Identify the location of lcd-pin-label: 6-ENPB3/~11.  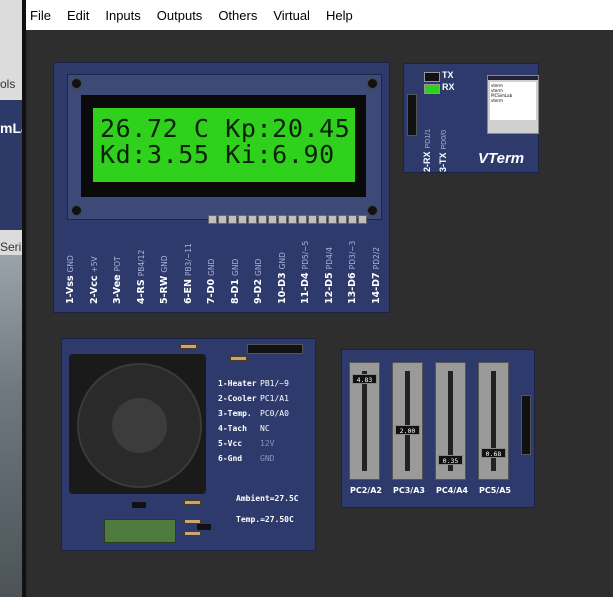
(188, 273).